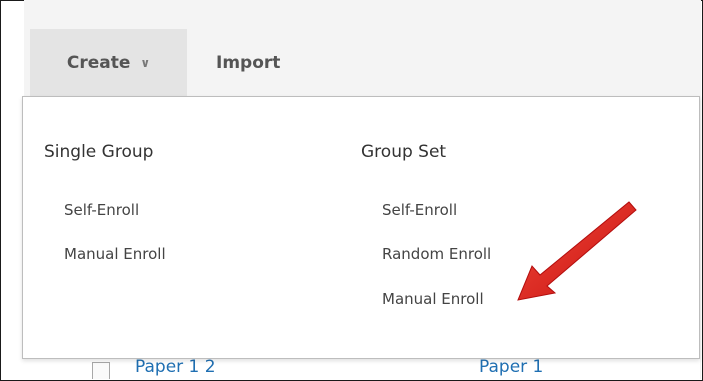  Describe the element at coordinates (404, 152) in the screenshot. I see `group-set-heading: Group Set` at that location.